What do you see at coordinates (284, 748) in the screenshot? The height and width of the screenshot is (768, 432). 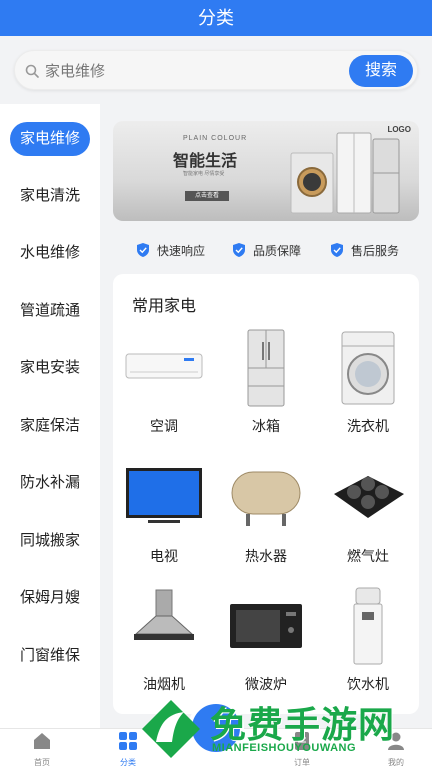 I see `watermark-subtext: MIANFEISHOUYOUWANG` at bounding box center [284, 748].